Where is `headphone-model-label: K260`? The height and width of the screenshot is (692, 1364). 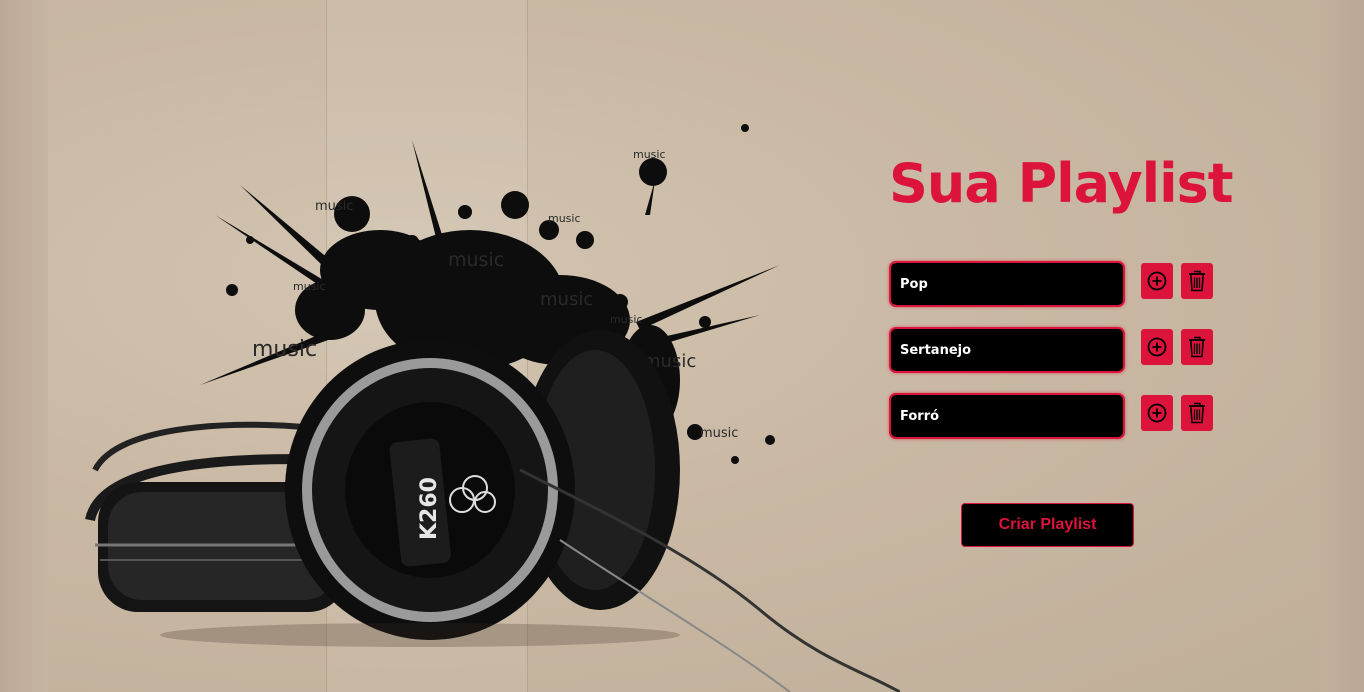
headphone-model-label: K260 is located at coordinates (429, 508).